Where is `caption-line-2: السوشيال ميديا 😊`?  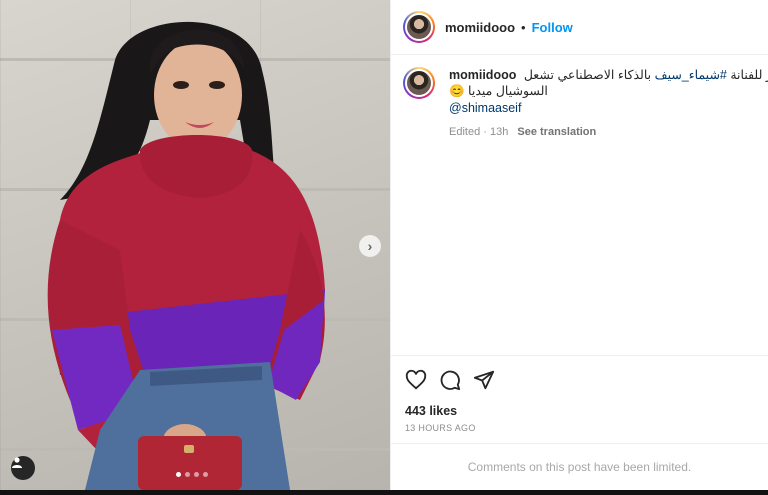
caption-line-2: السوشيال ميديا 😊 is located at coordinates (498, 91).